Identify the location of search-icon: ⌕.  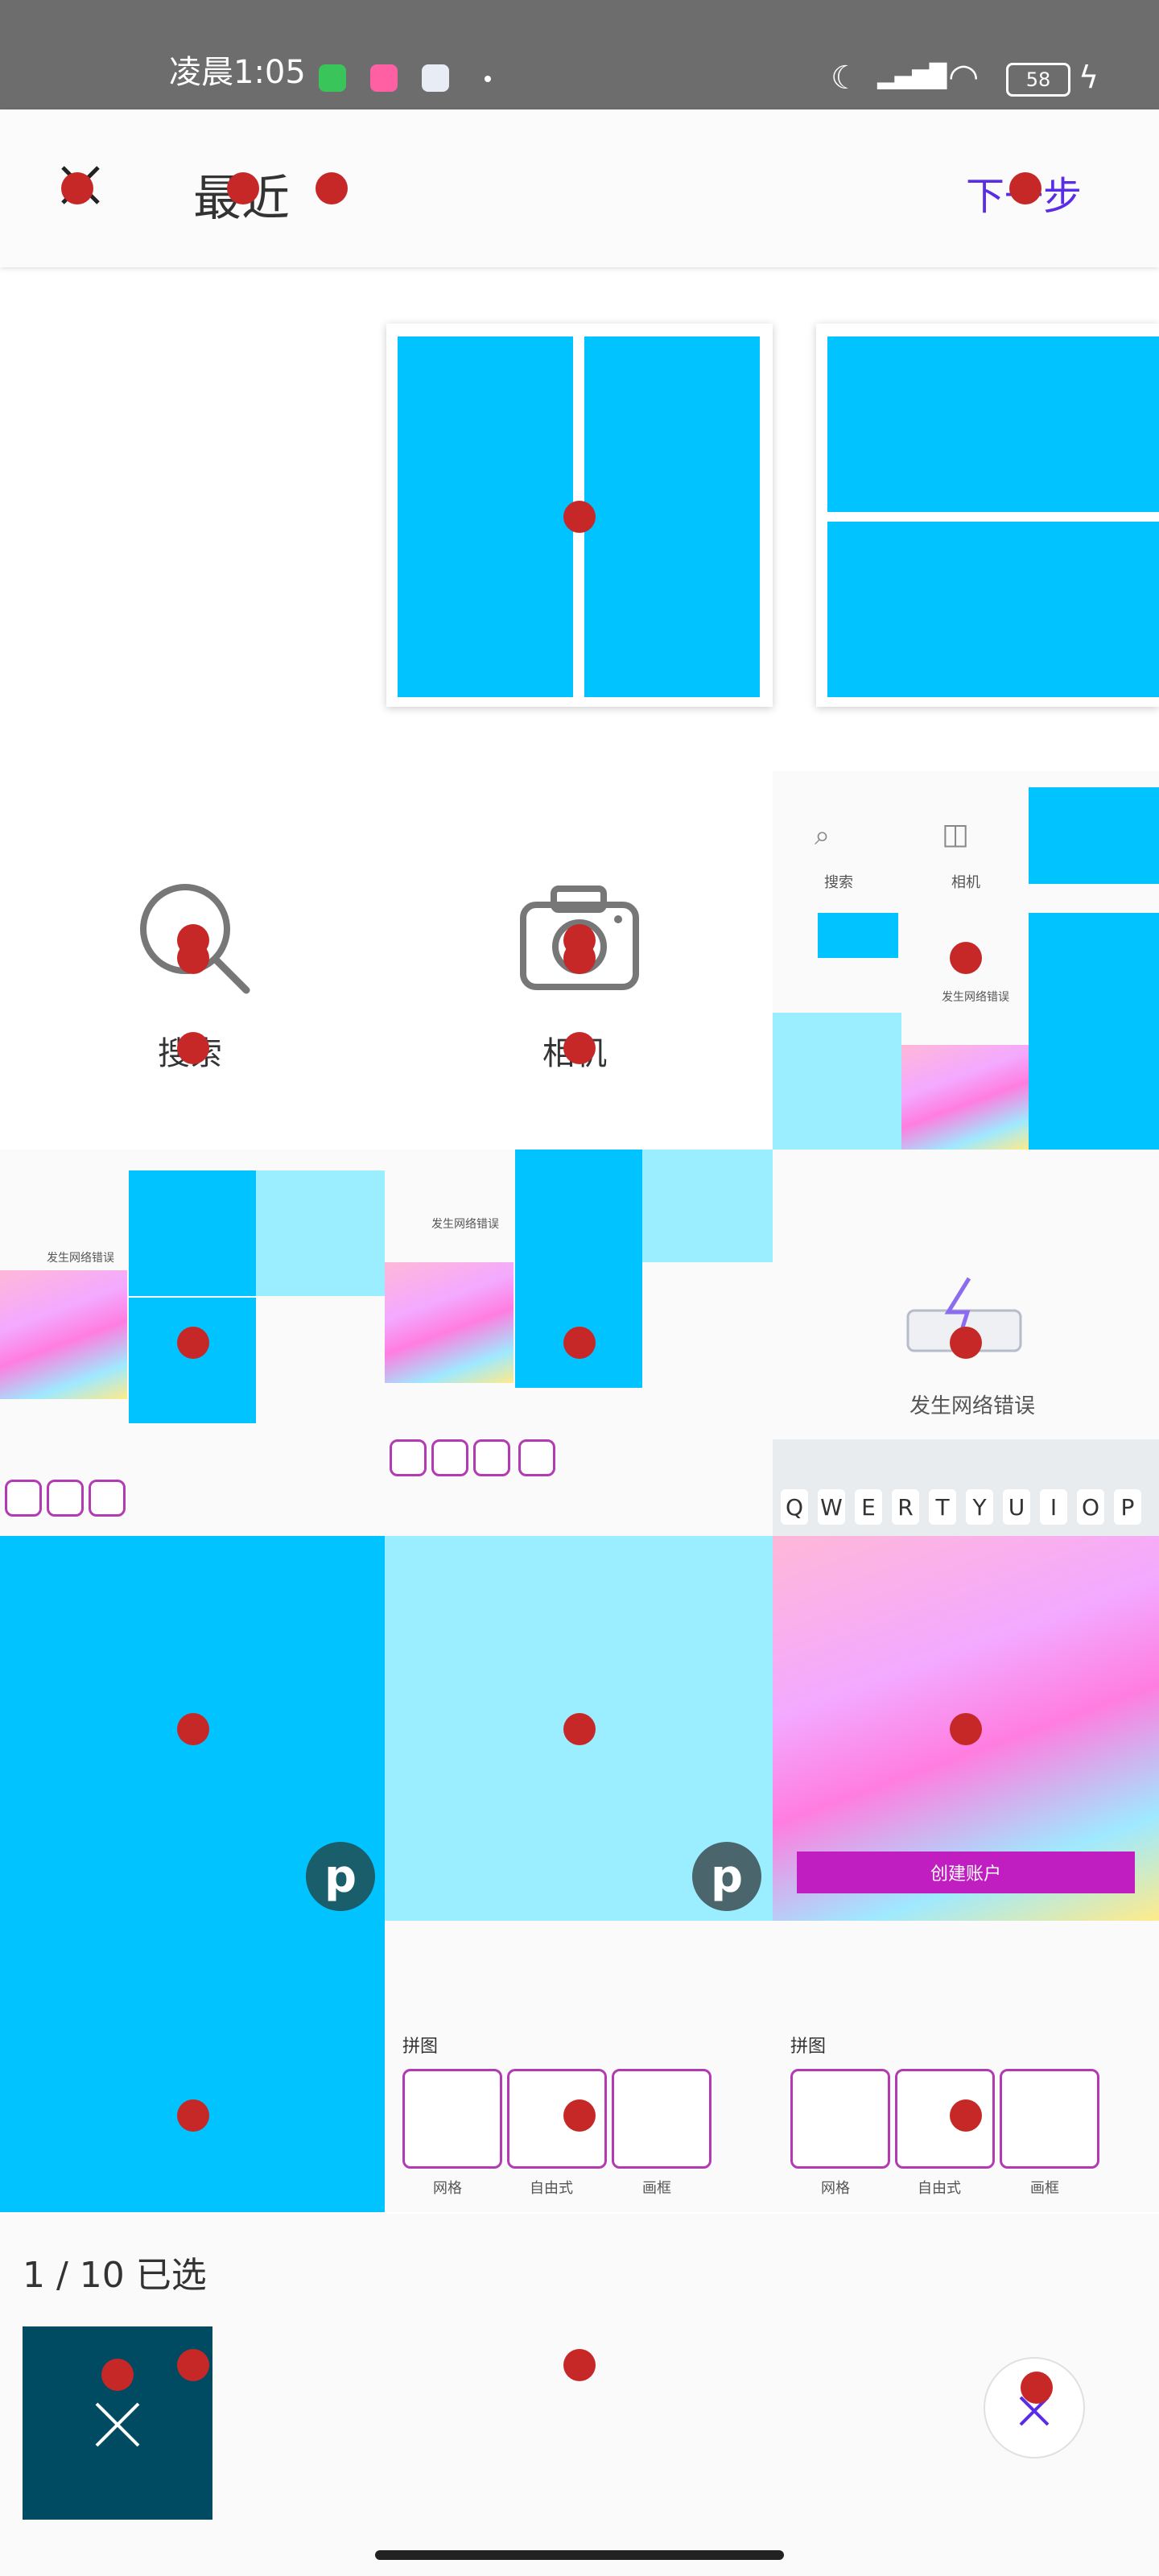
(823, 835).